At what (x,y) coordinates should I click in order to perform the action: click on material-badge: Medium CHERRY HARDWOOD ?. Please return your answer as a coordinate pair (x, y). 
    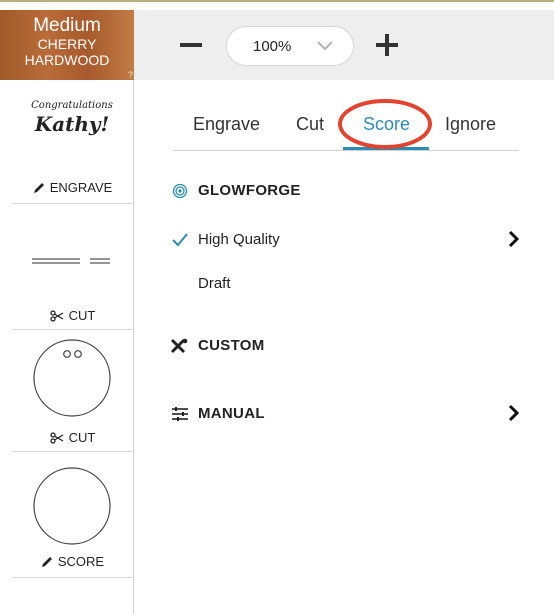
    Looking at the image, I should click on (67, 45).